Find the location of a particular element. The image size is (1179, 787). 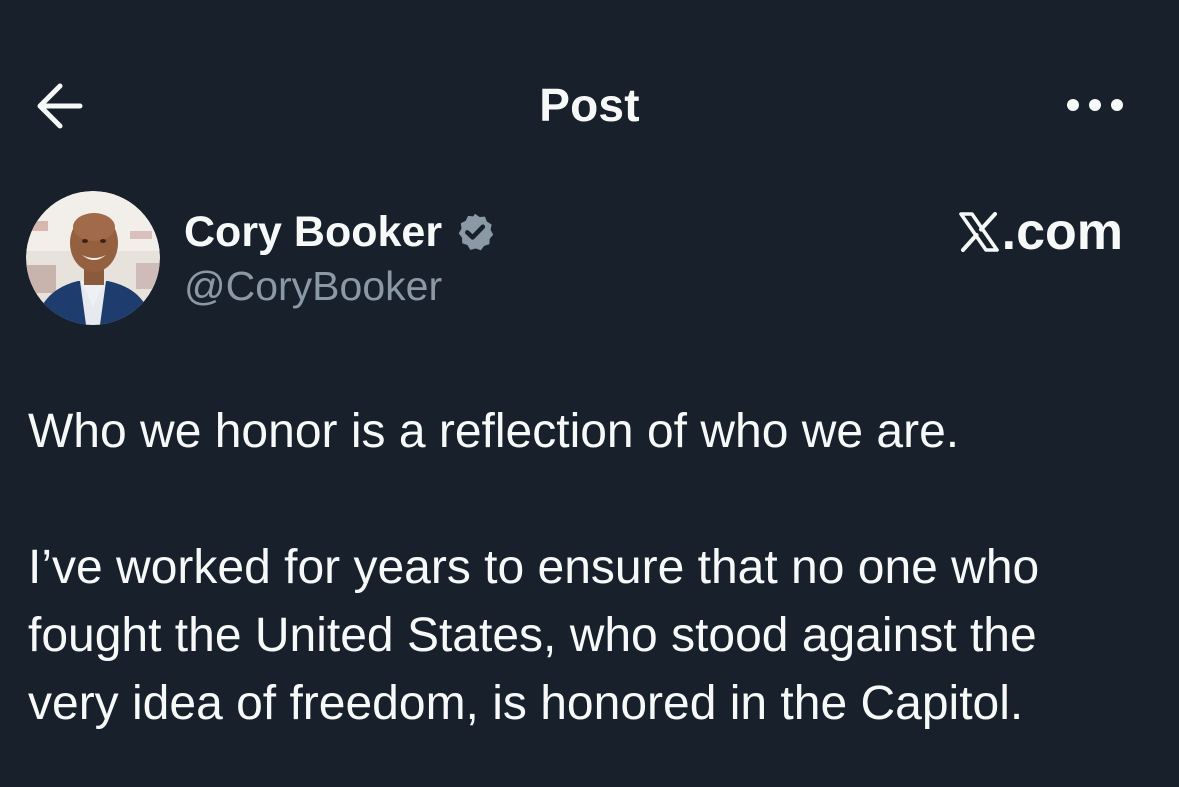

author-display-name: Cory Booker is located at coordinates (313, 232).